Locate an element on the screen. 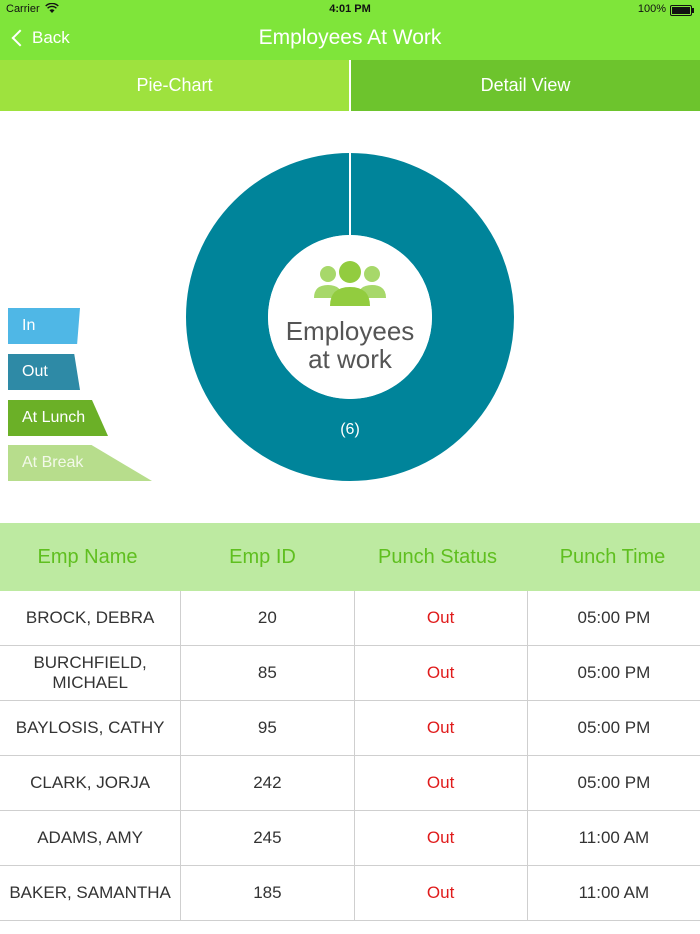 Image resolution: width=700 pixels, height=934 pixels. legend-label-in: In is located at coordinates (29, 325).